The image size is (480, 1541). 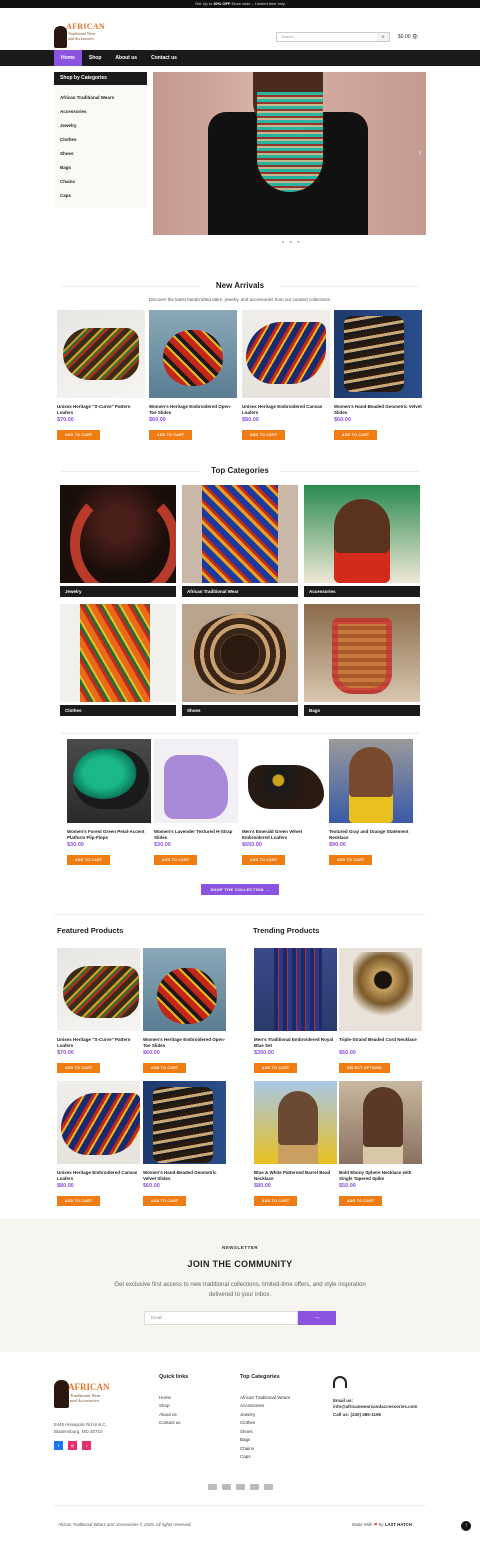 What do you see at coordinates (252, 1405) in the screenshot?
I see `footer-cat-accessories: Accessories` at bounding box center [252, 1405].